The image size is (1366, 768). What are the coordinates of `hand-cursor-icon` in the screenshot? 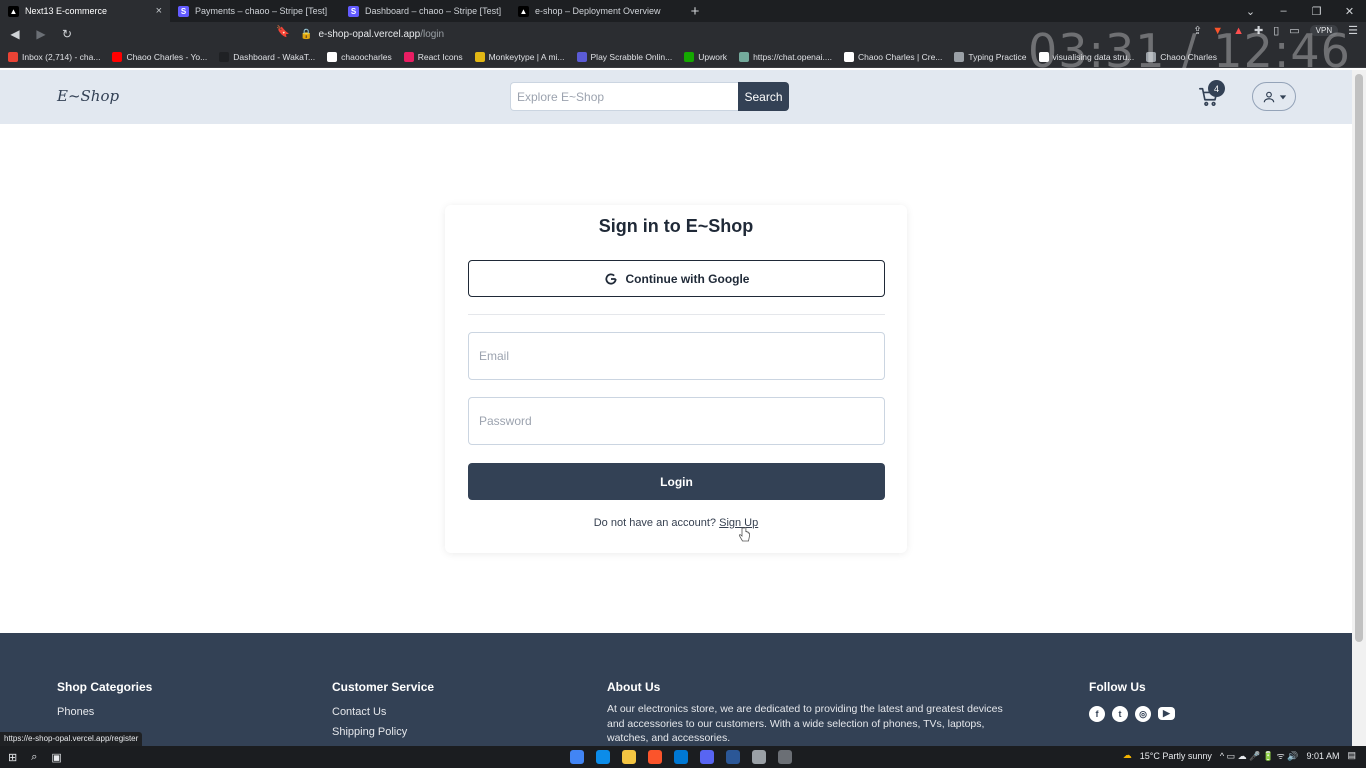 It's located at (744, 534).